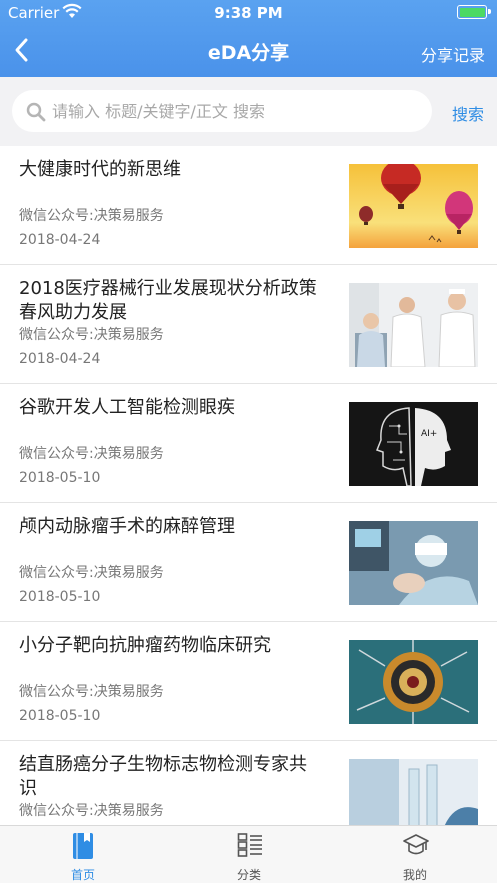  Describe the element at coordinates (474, 12) in the screenshot. I see `battery-icon` at that location.